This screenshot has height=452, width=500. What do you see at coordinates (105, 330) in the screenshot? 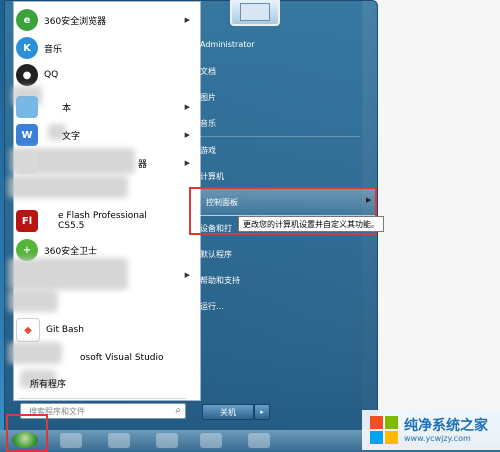
I see `program-git-bash: ◆ Git Bash` at bounding box center [105, 330].